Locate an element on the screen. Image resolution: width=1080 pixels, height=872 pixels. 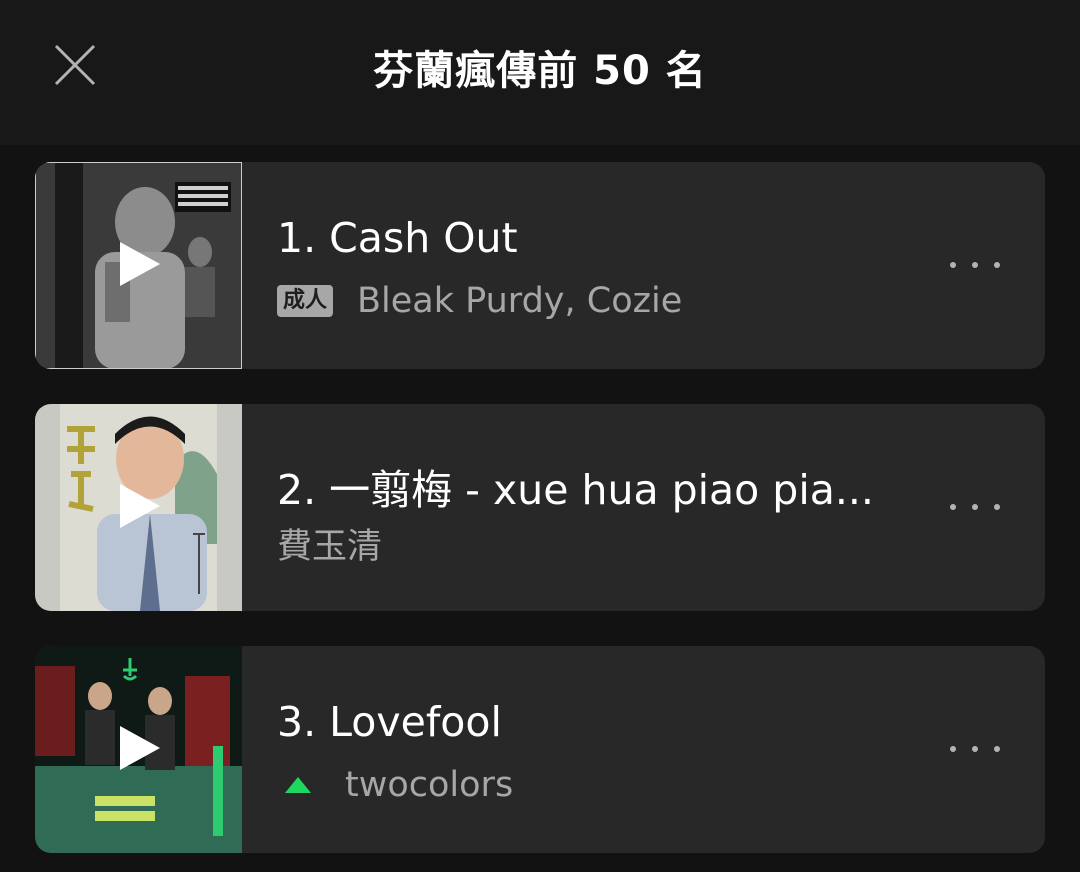
track-artist: twocolors is located at coordinates (429, 785).